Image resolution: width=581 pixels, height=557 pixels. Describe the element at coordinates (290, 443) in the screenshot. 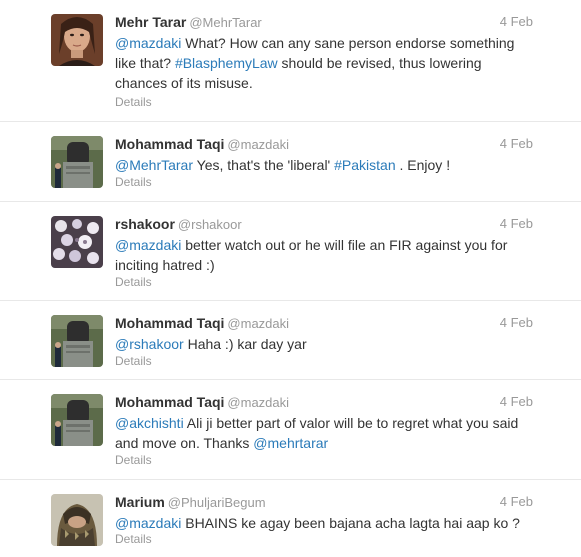

I see `mention-link: @mehrtarar` at that location.